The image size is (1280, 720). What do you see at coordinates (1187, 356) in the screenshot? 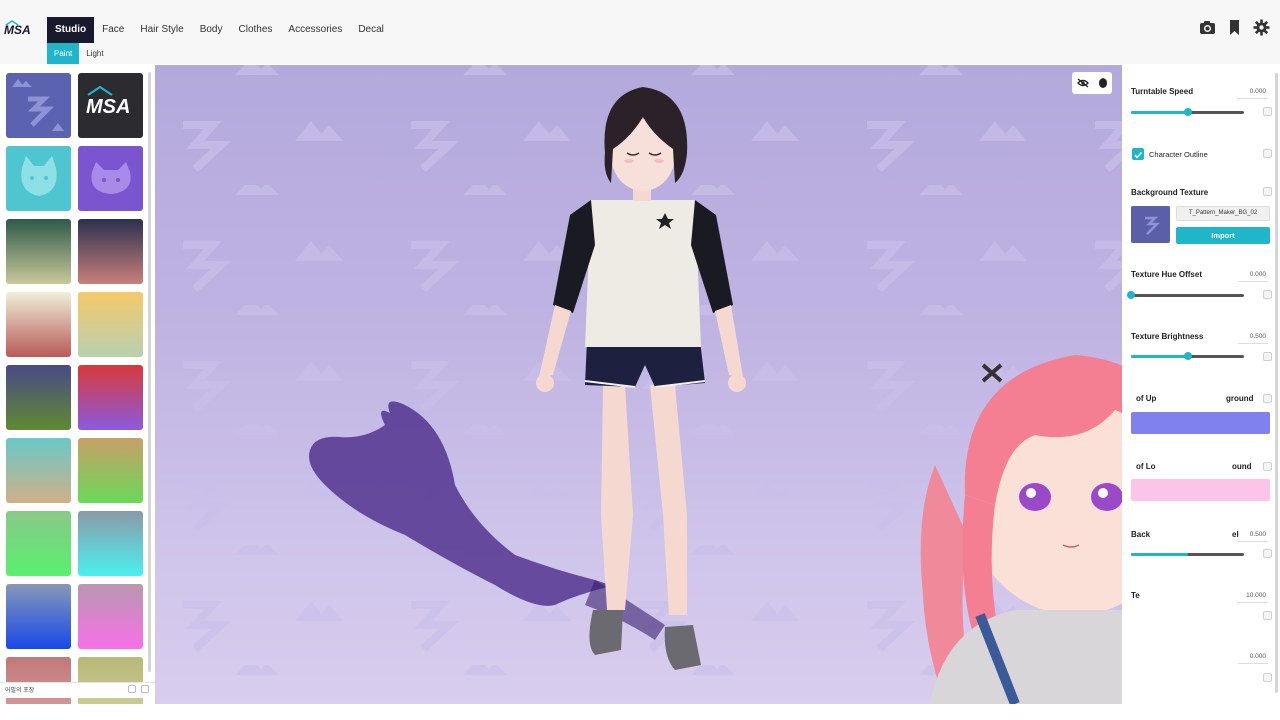
I see `texture-brightness-slider` at bounding box center [1187, 356].